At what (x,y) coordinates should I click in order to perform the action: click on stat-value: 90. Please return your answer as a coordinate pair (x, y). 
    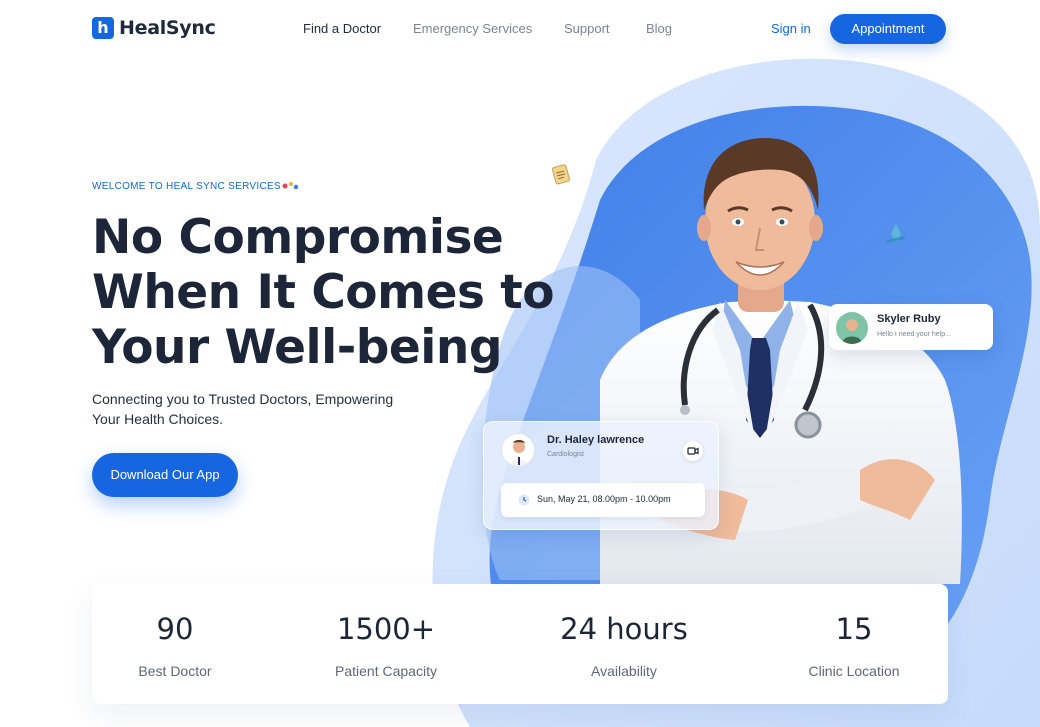
    Looking at the image, I should click on (175, 629).